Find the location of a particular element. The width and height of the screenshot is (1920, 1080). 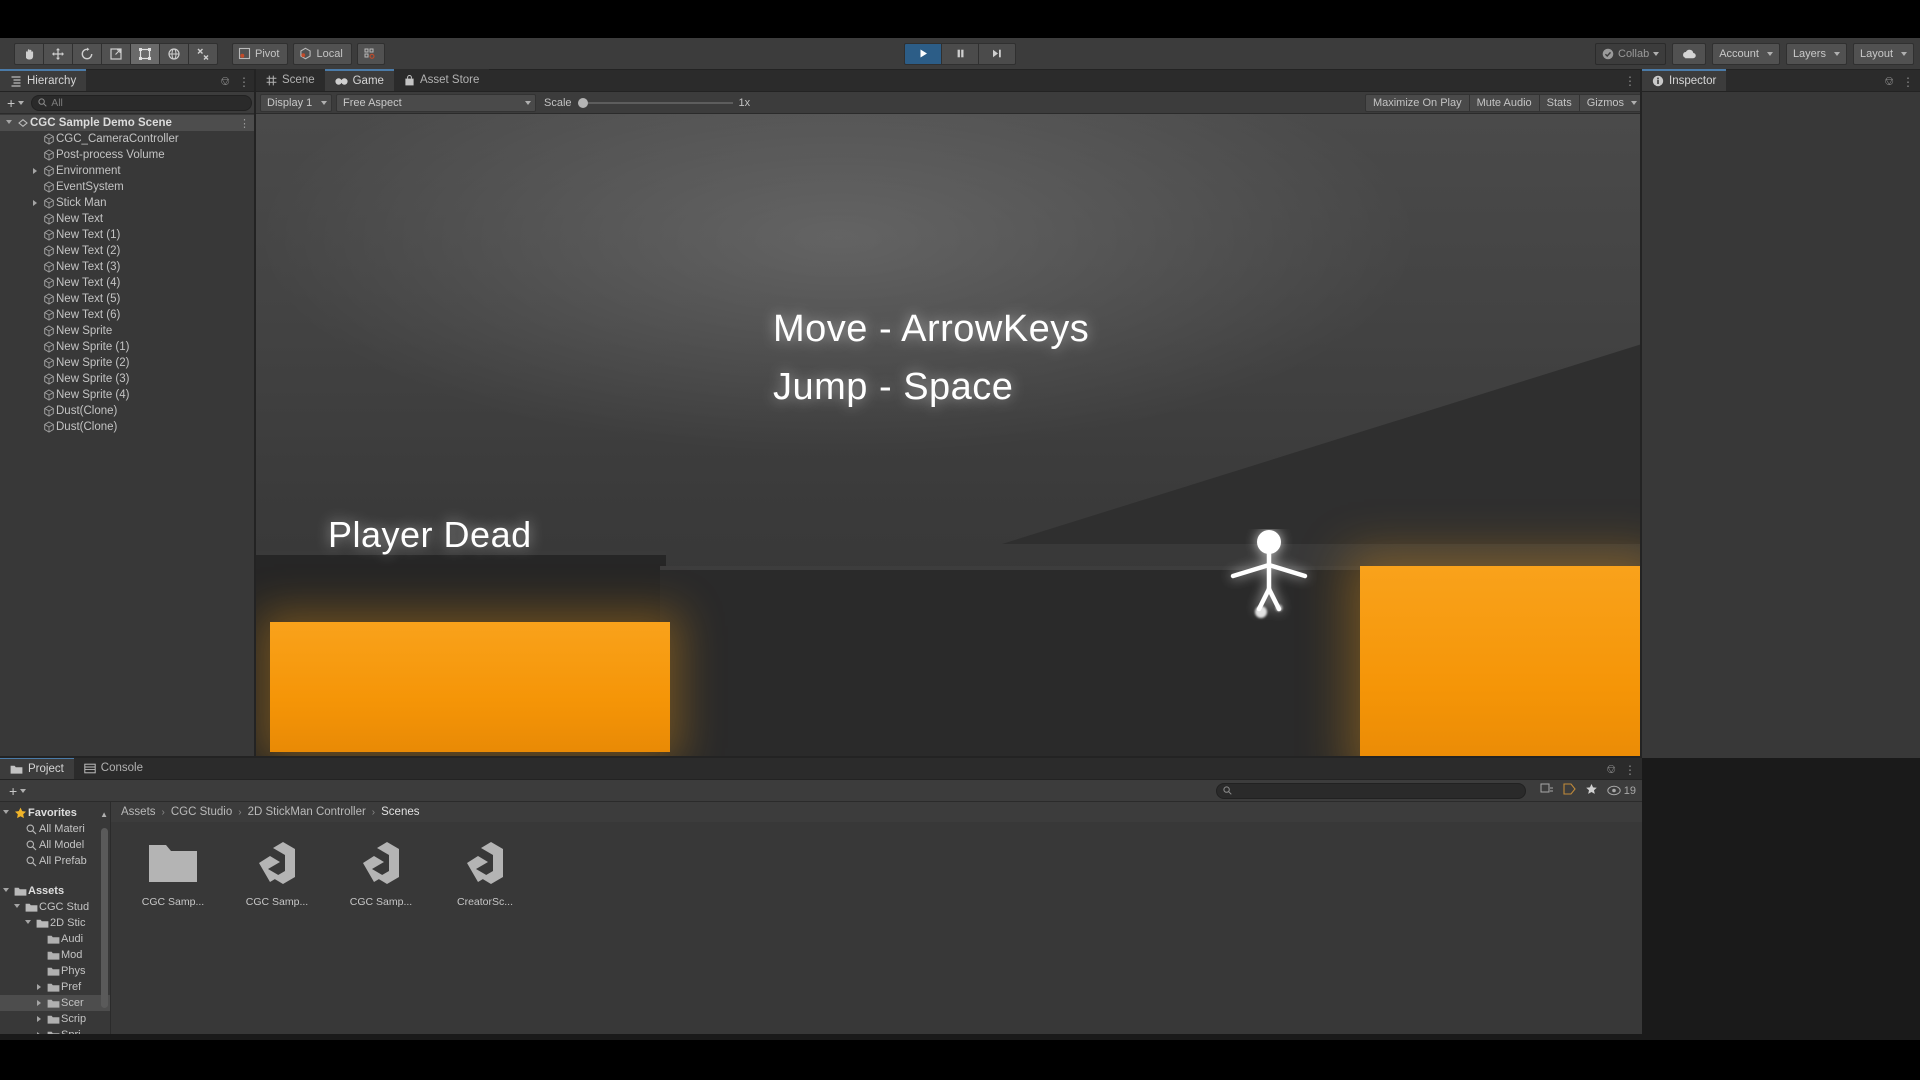

hierarchy-item: Stick Man is located at coordinates (128, 203).